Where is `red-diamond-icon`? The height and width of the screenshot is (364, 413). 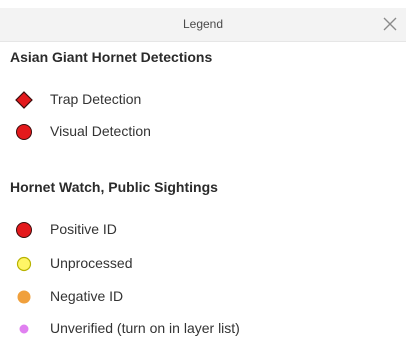
red-diamond-icon is located at coordinates (24, 100).